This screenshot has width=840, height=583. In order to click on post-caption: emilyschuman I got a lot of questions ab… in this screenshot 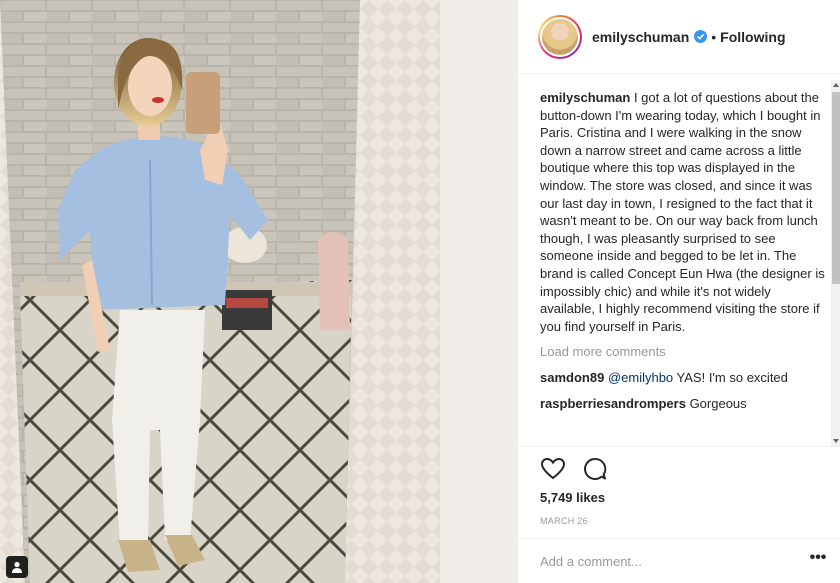, I will do `click(683, 212)`.